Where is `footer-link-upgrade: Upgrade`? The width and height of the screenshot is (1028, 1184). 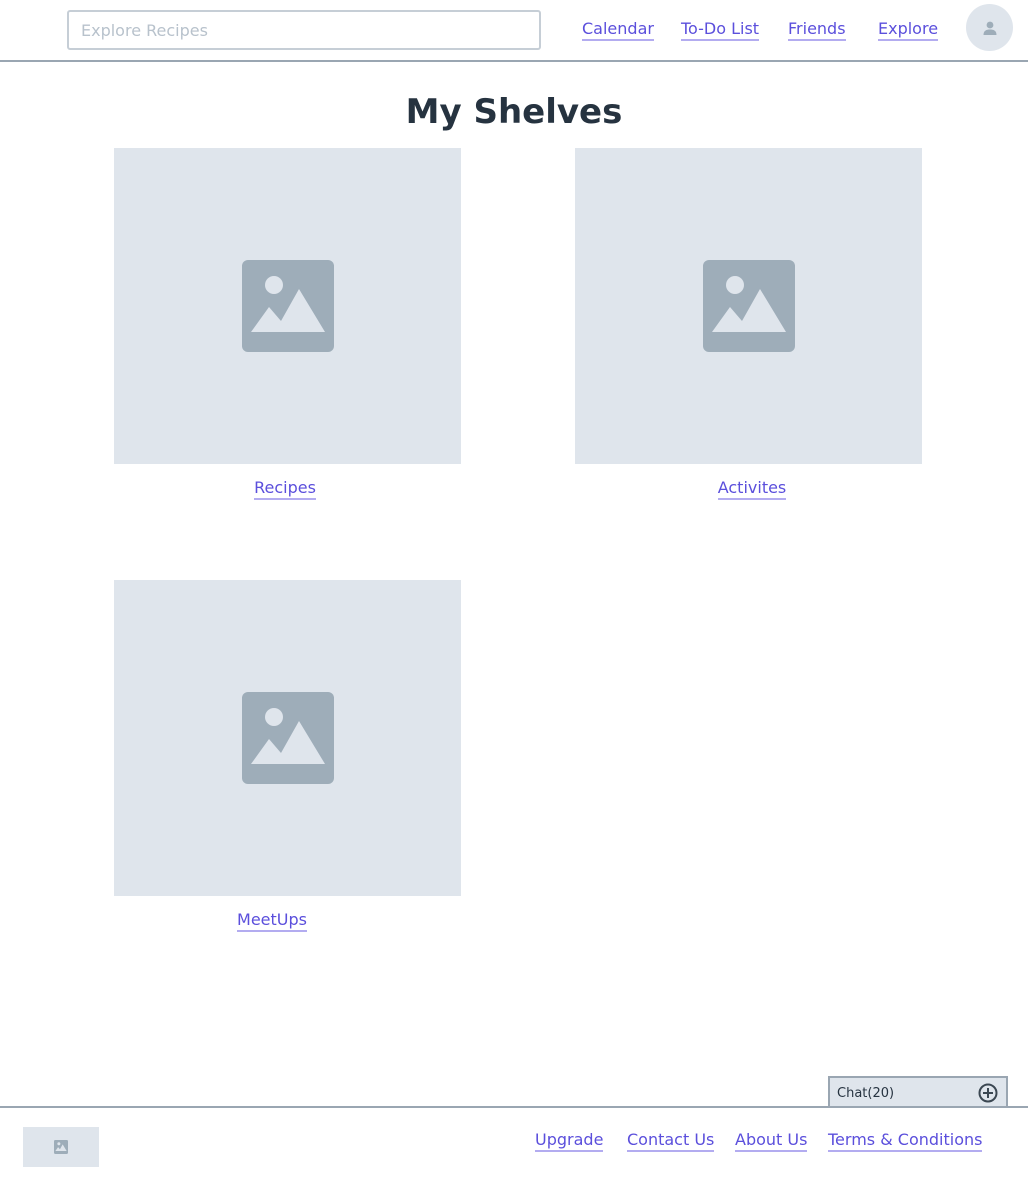
footer-link-upgrade: Upgrade is located at coordinates (569, 1141).